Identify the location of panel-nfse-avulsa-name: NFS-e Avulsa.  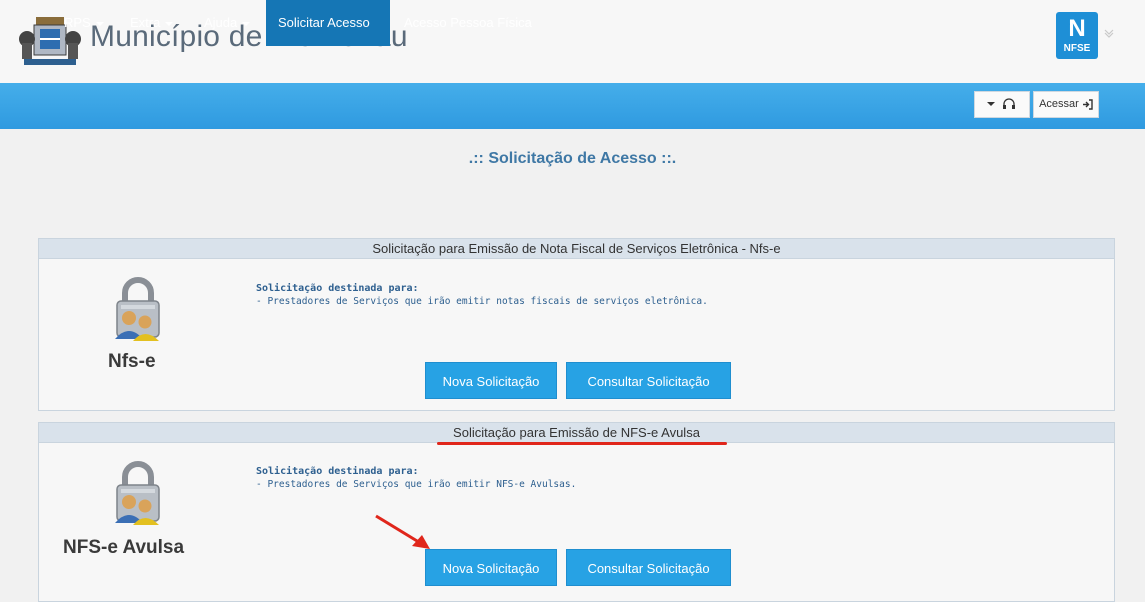
(124, 547).